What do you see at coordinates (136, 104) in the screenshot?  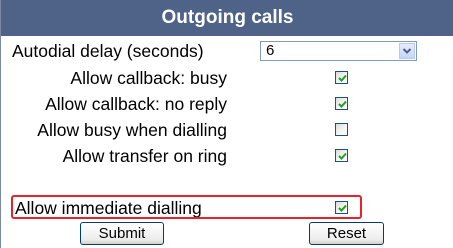 I see `option-label: Allow callback: no reply` at bounding box center [136, 104].